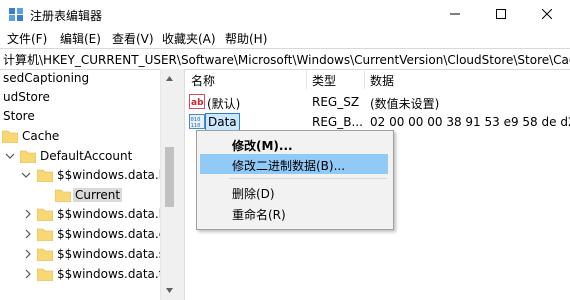 The image size is (570, 300). Describe the element at coordinates (336, 102) in the screenshot. I see `value-type: REG_SZ` at that location.